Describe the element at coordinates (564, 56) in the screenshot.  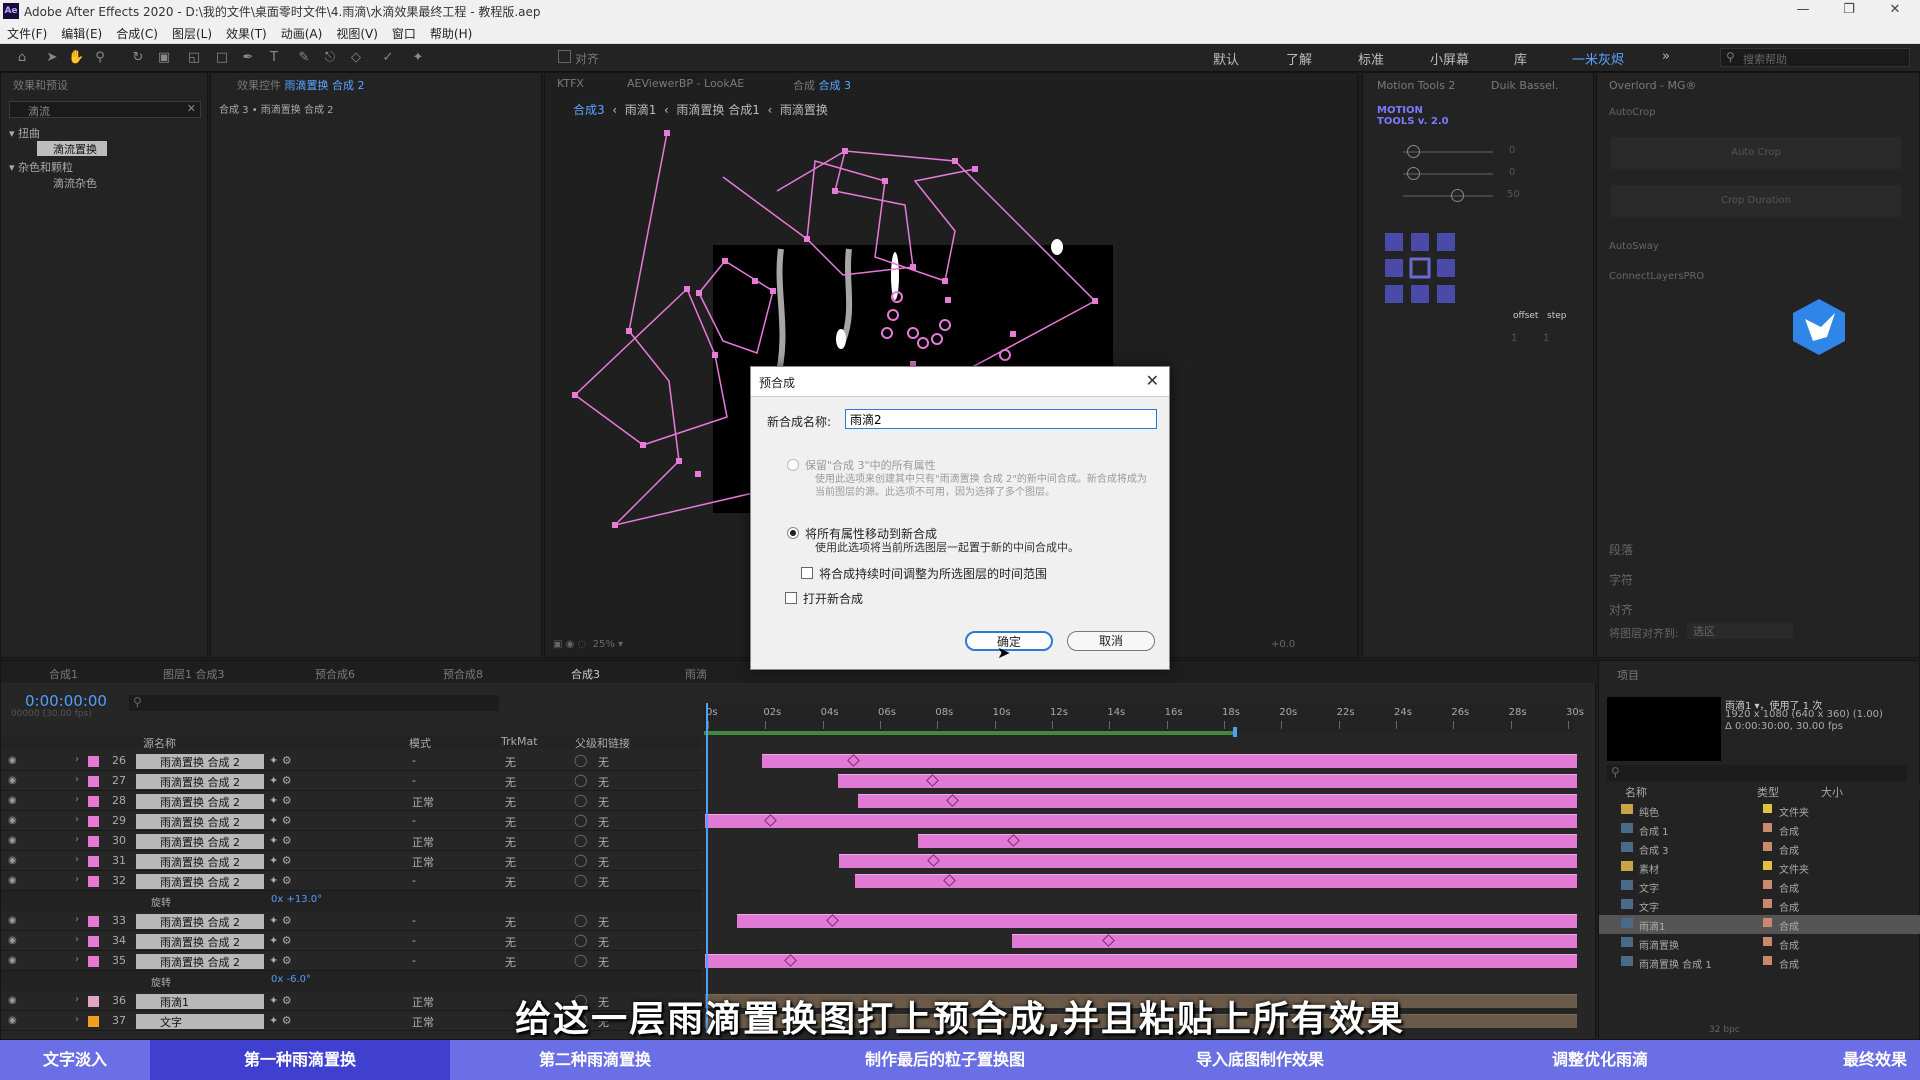
I see `align-checkbox` at that location.